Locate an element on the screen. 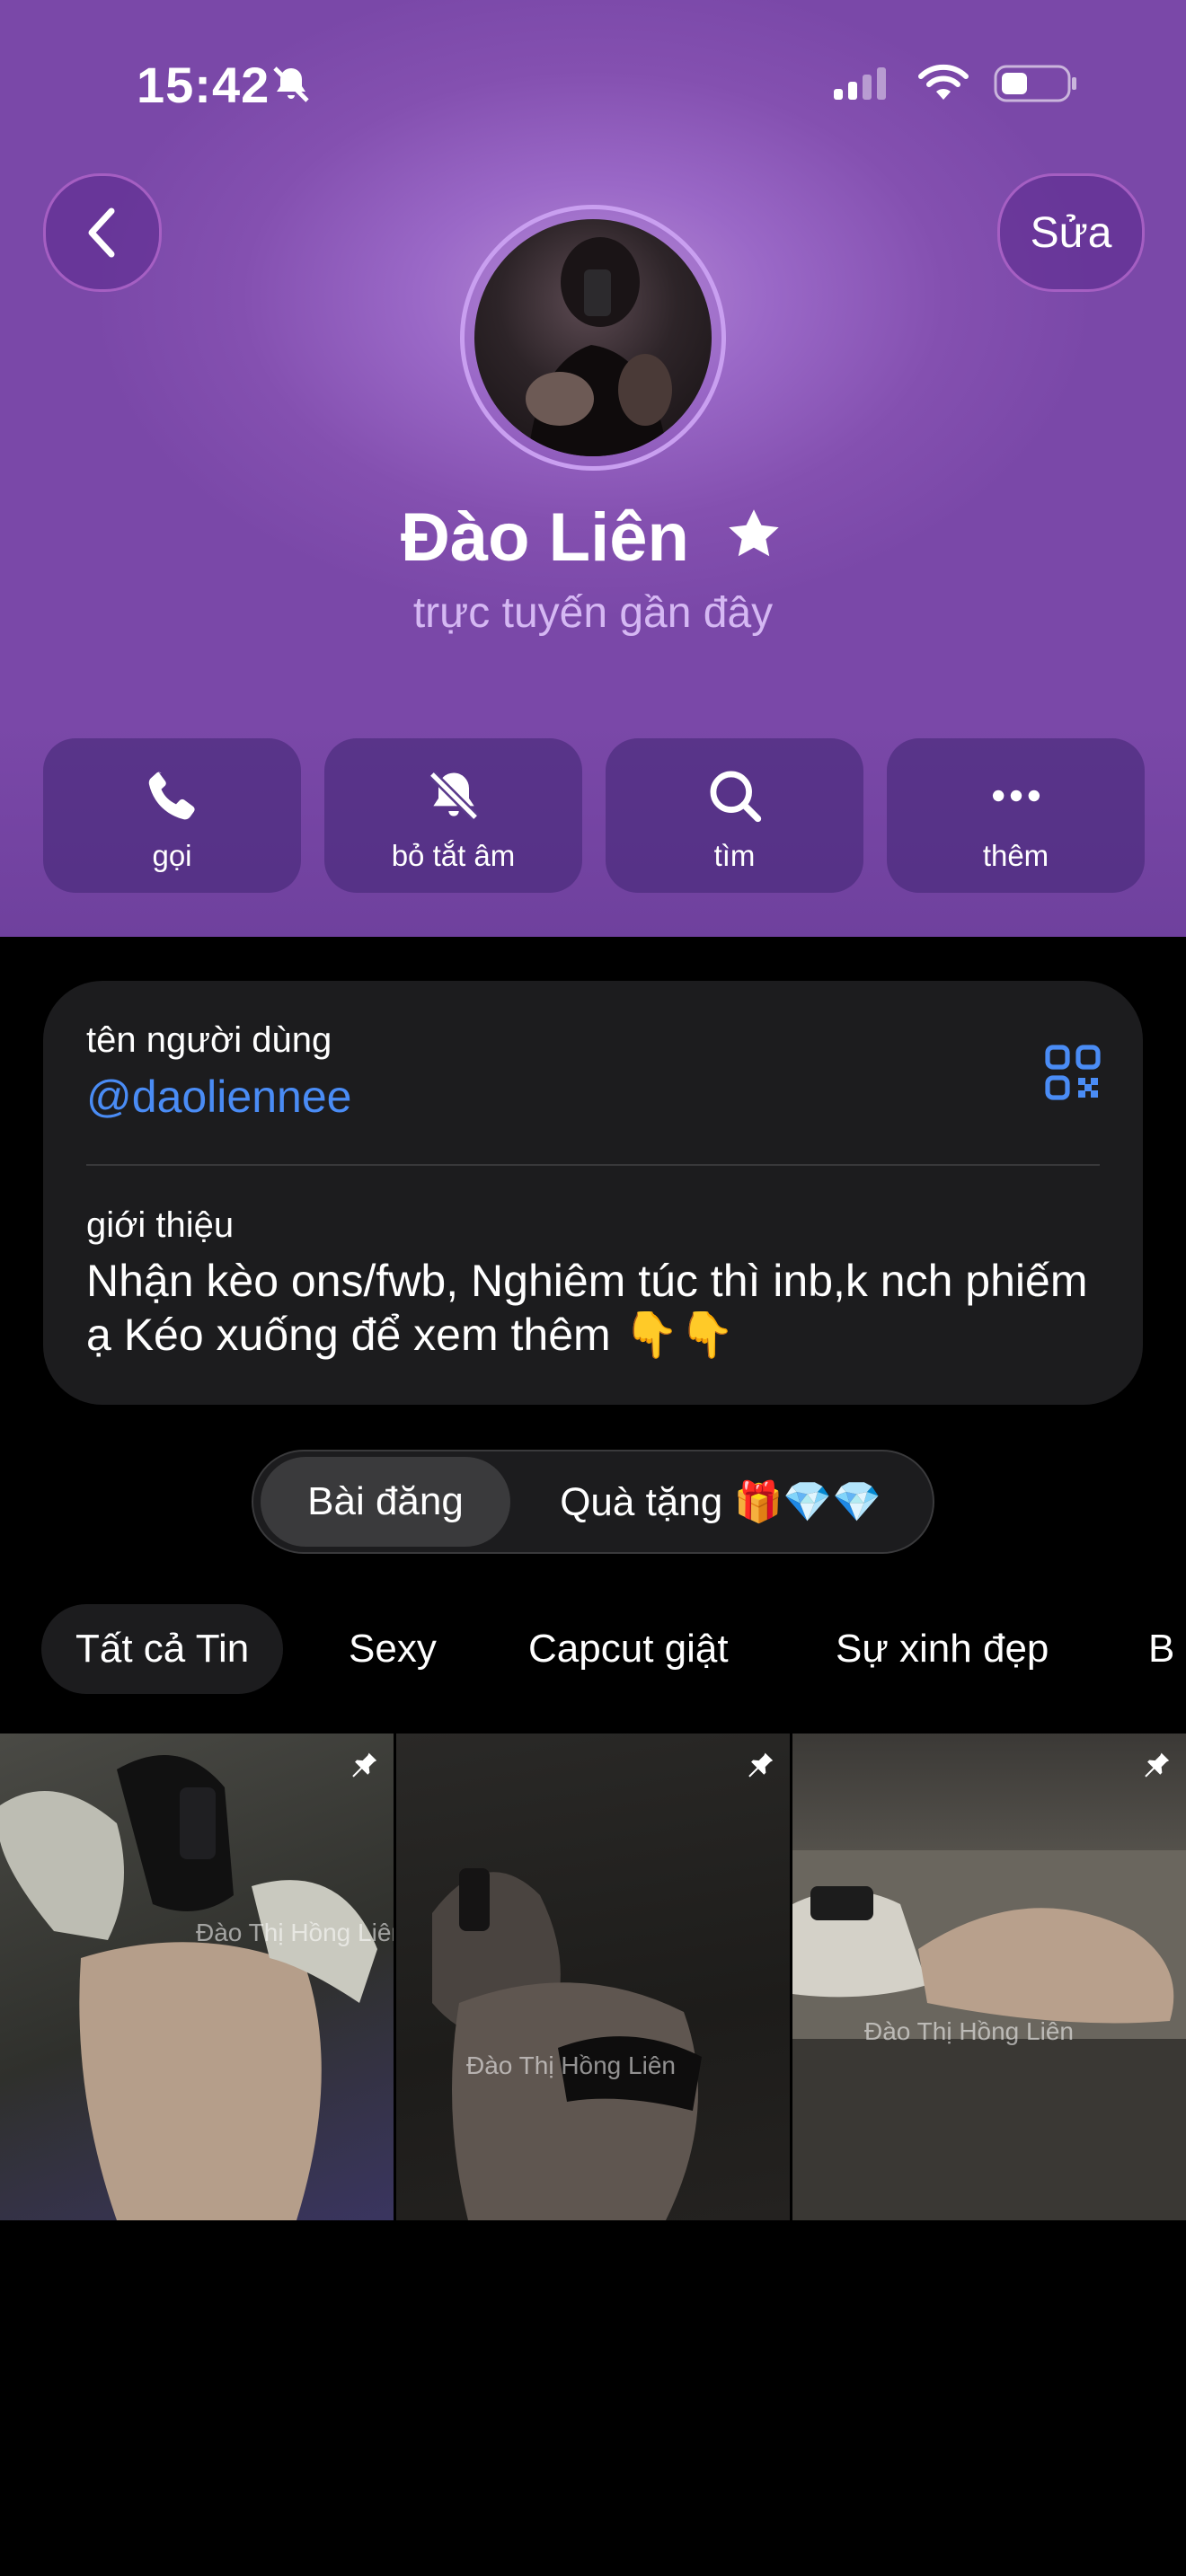 The height and width of the screenshot is (2576, 1186). chevron-left-icon is located at coordinates (101, 233).